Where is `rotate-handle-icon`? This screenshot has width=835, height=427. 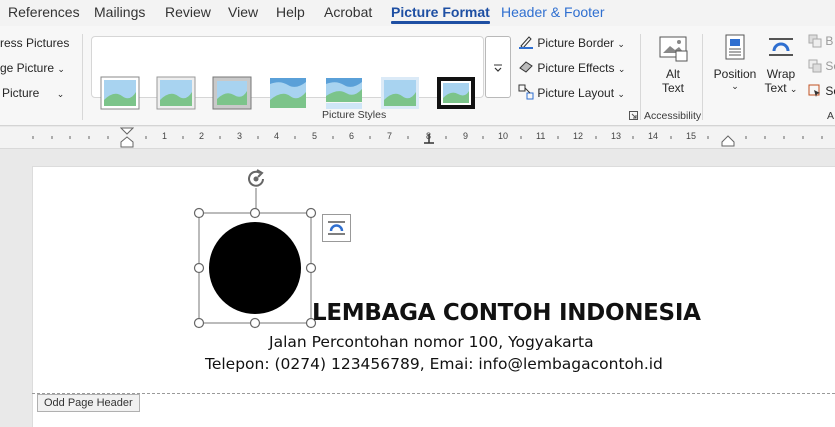
rotate-handle-icon is located at coordinates (257, 179).